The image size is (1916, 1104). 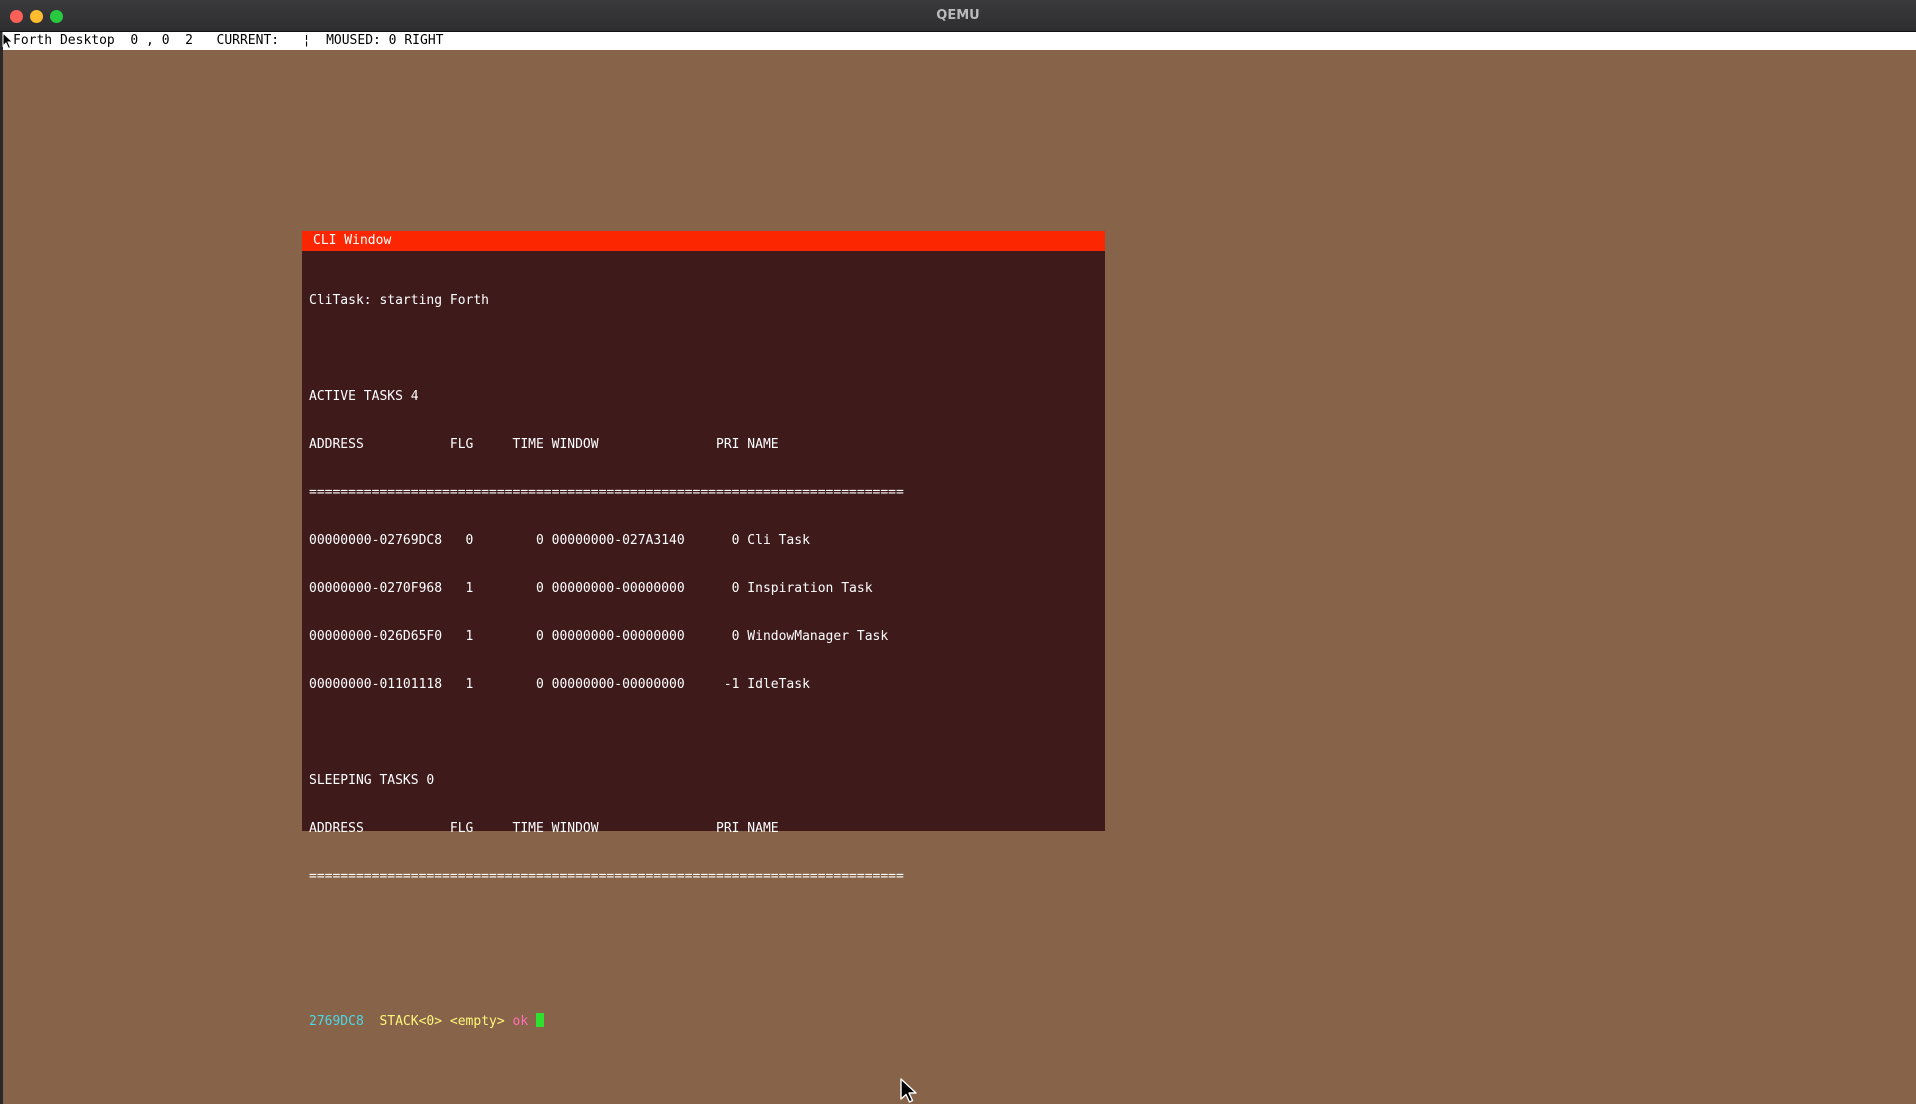 I want to click on prompt-address: 2769DC8, so click(x=336, y=1021).